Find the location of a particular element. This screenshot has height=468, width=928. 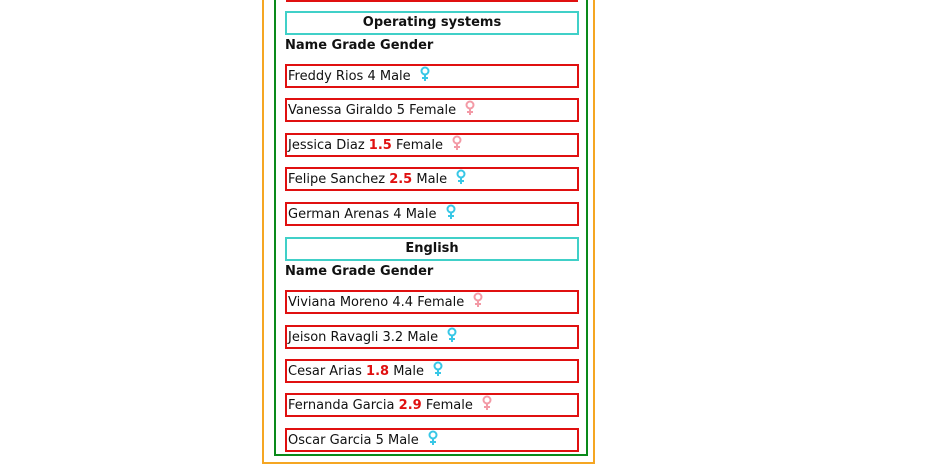

student-row: Viviana Moreno 4.4 Female is located at coordinates (432, 302).